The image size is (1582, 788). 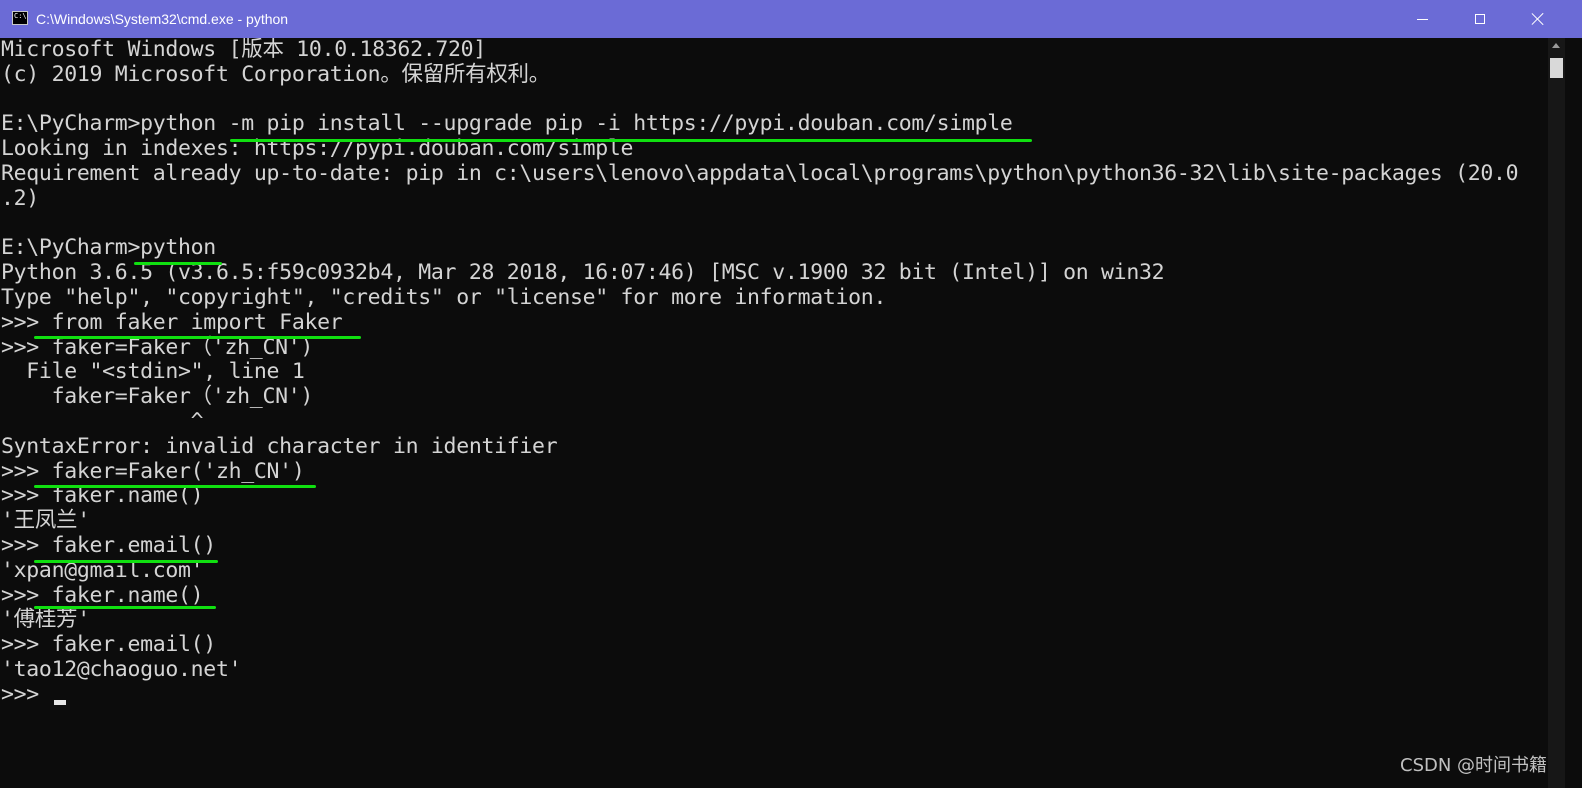 What do you see at coordinates (1556, 68) in the screenshot?
I see `scrollbar-thumb` at bounding box center [1556, 68].